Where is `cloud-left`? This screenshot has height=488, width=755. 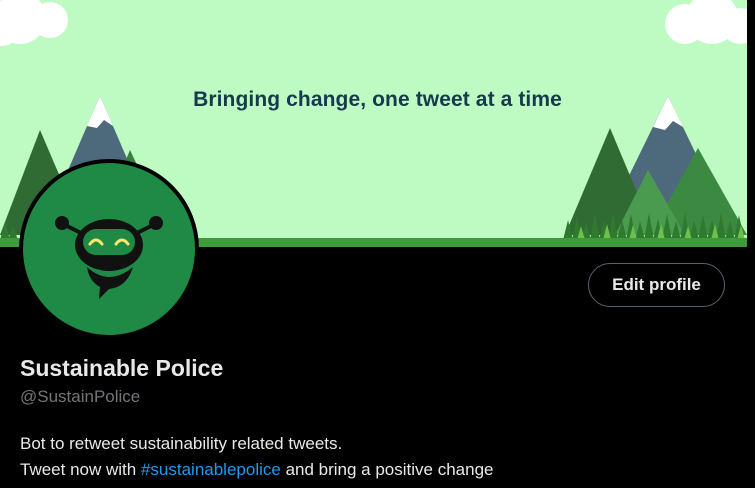
cloud-left is located at coordinates (34, 23).